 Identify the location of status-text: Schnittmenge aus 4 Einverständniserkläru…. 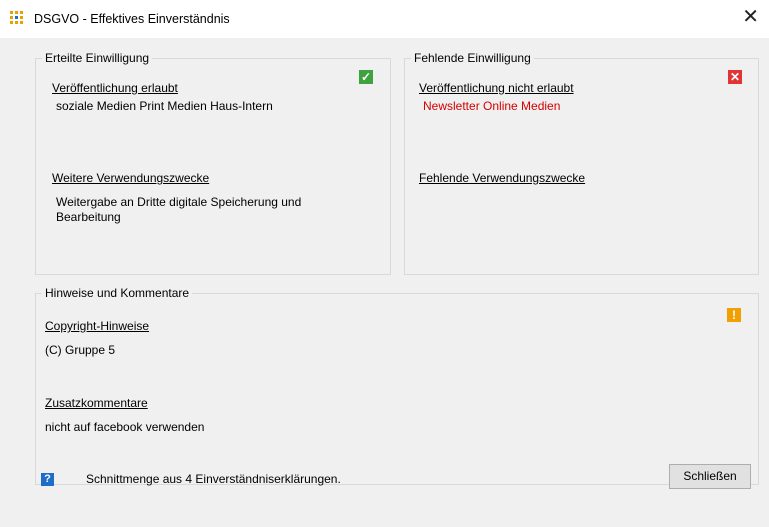
(213, 479).